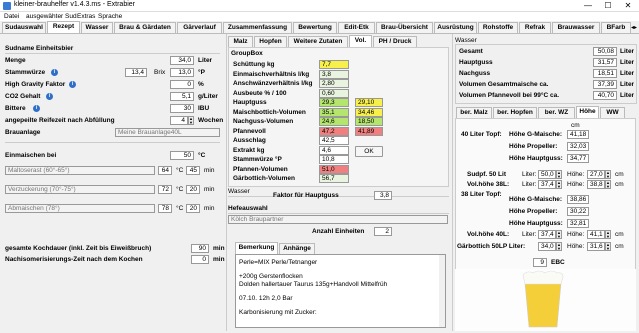  What do you see at coordinates (24, 27) in the screenshot?
I see `tab-sudauswahl: Sudauswahl` at bounding box center [24, 27].